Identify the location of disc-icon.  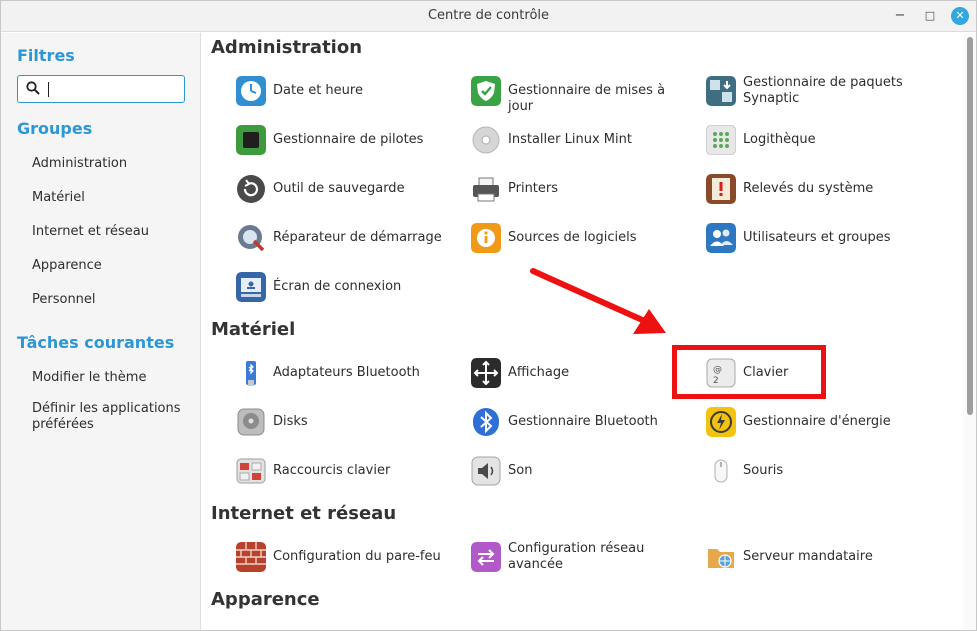
(486, 140).